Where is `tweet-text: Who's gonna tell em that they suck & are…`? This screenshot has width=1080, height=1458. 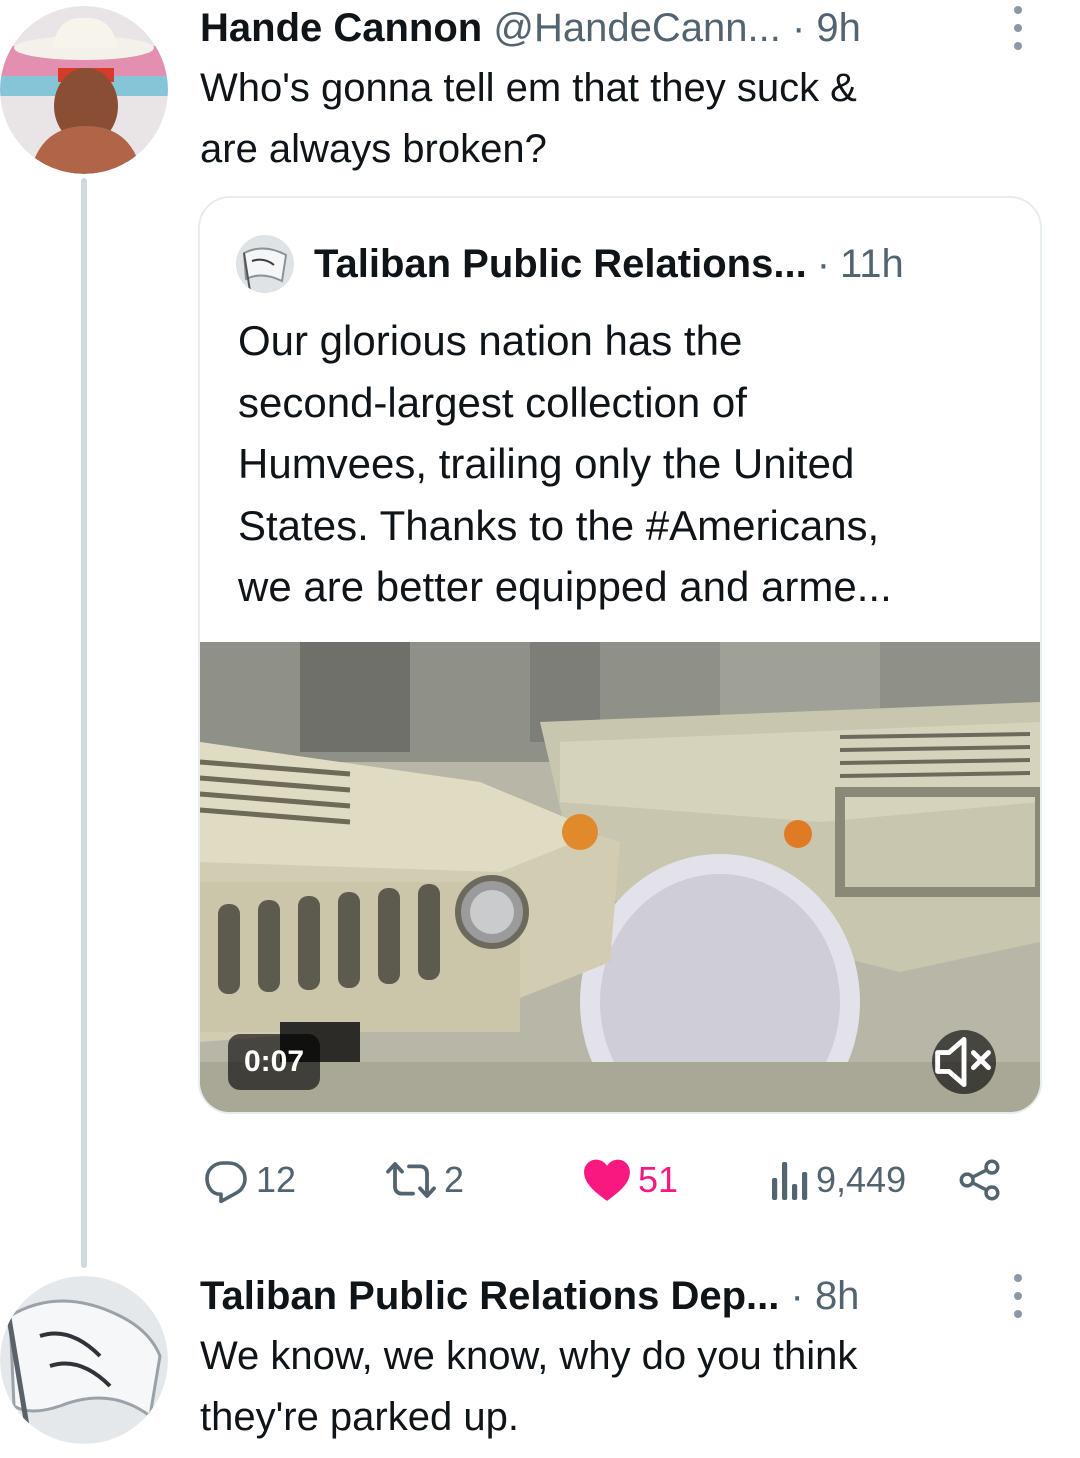
tweet-text: Who's gonna tell em that they suck & are… is located at coordinates (610, 119).